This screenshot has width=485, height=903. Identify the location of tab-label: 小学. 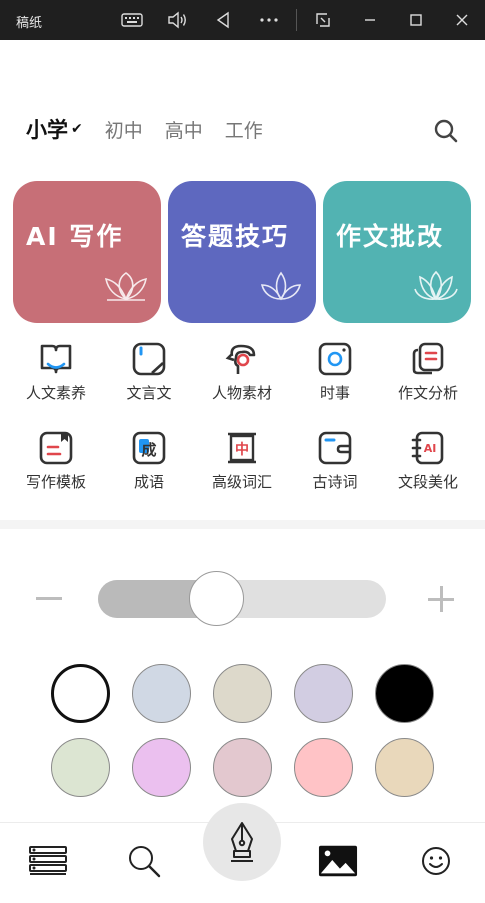
(47, 130).